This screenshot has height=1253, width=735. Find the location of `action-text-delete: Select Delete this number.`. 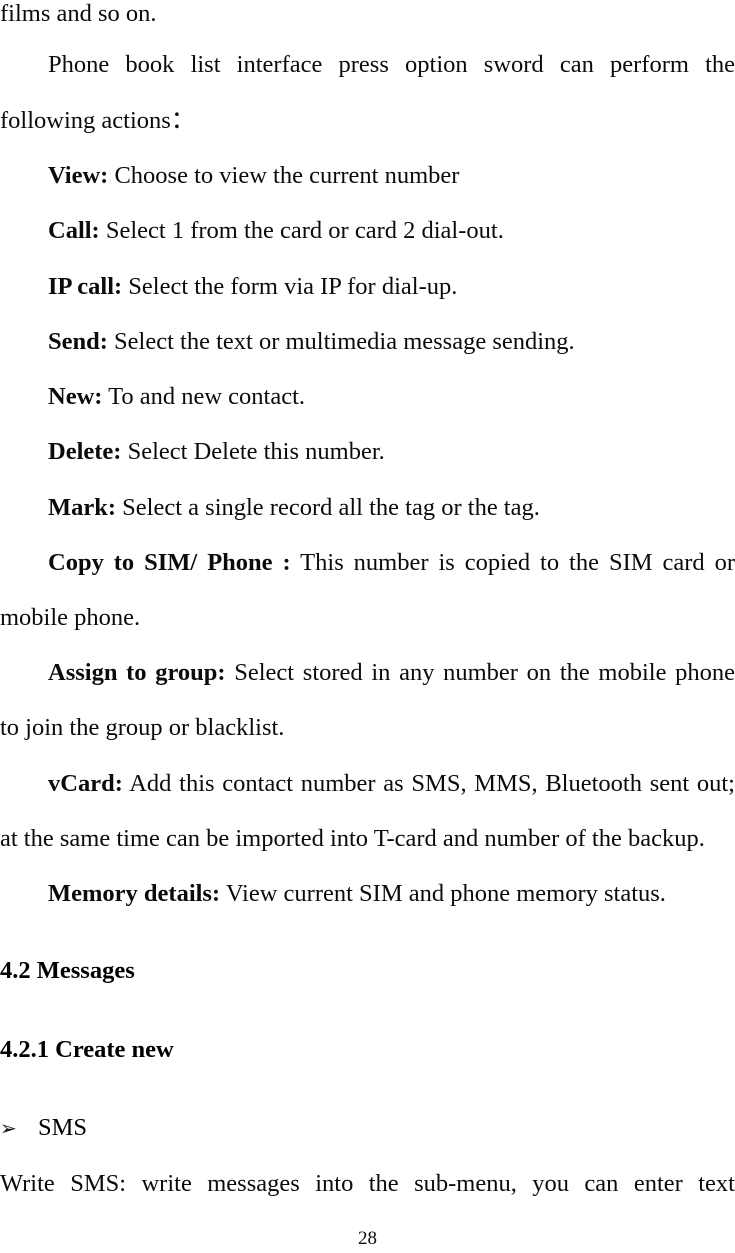

action-text-delete: Select Delete this number. is located at coordinates (256, 451).